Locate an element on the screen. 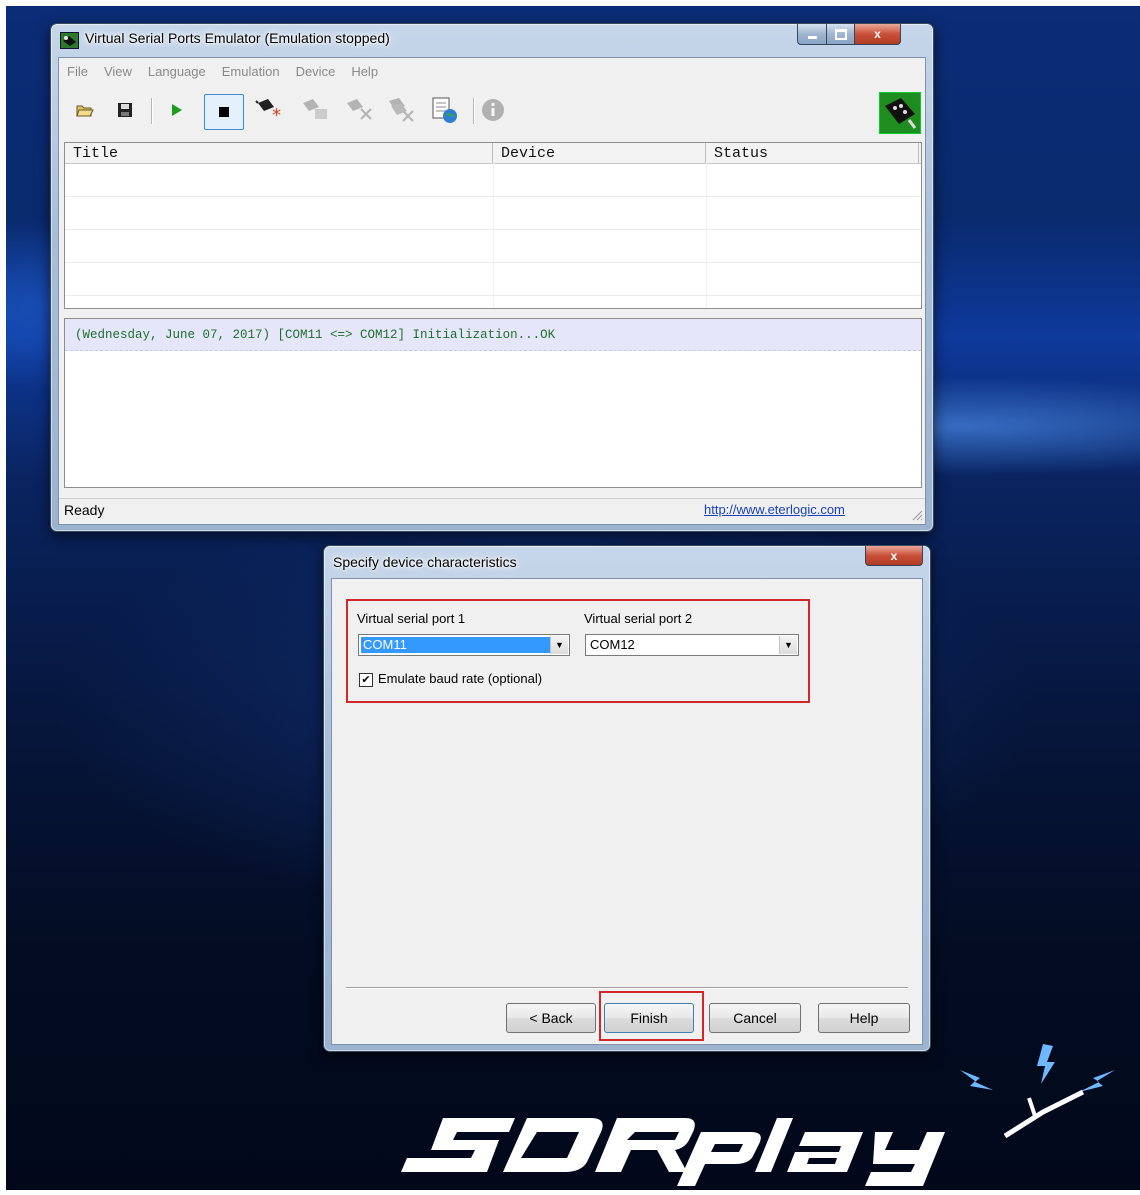 The width and height of the screenshot is (1140, 1195). menu-help: Help is located at coordinates (364, 71).